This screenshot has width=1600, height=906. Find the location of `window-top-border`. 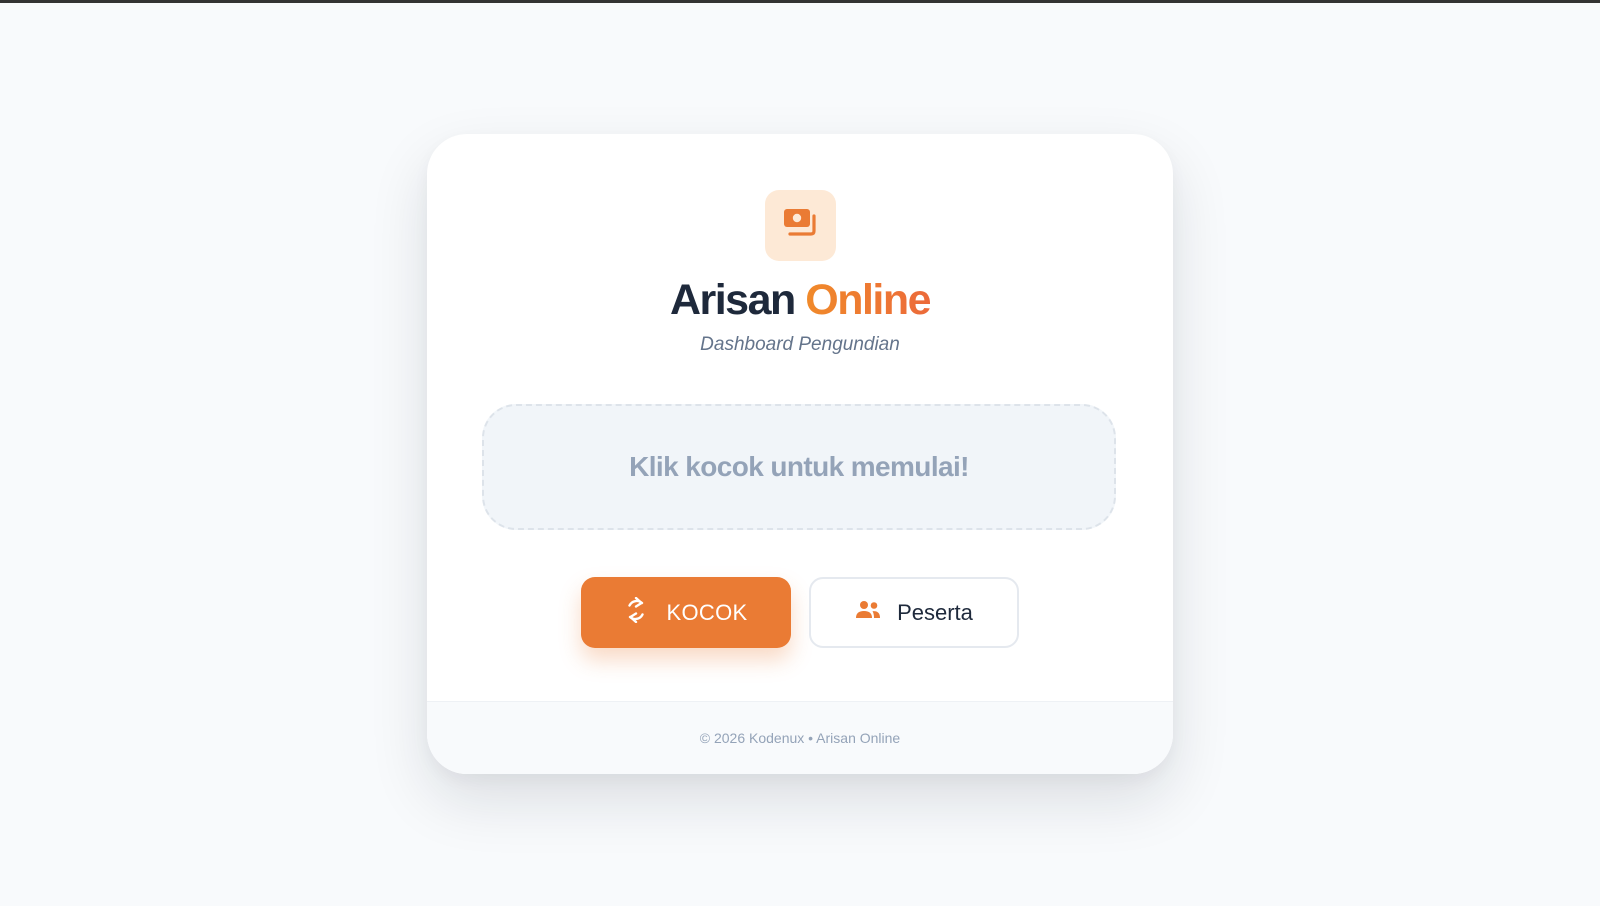

window-top-border is located at coordinates (800, 1).